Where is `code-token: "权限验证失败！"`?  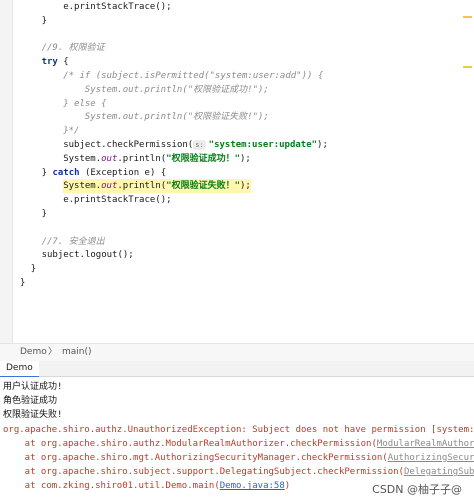 code-token: "权限验证失败！" is located at coordinates (203, 186).